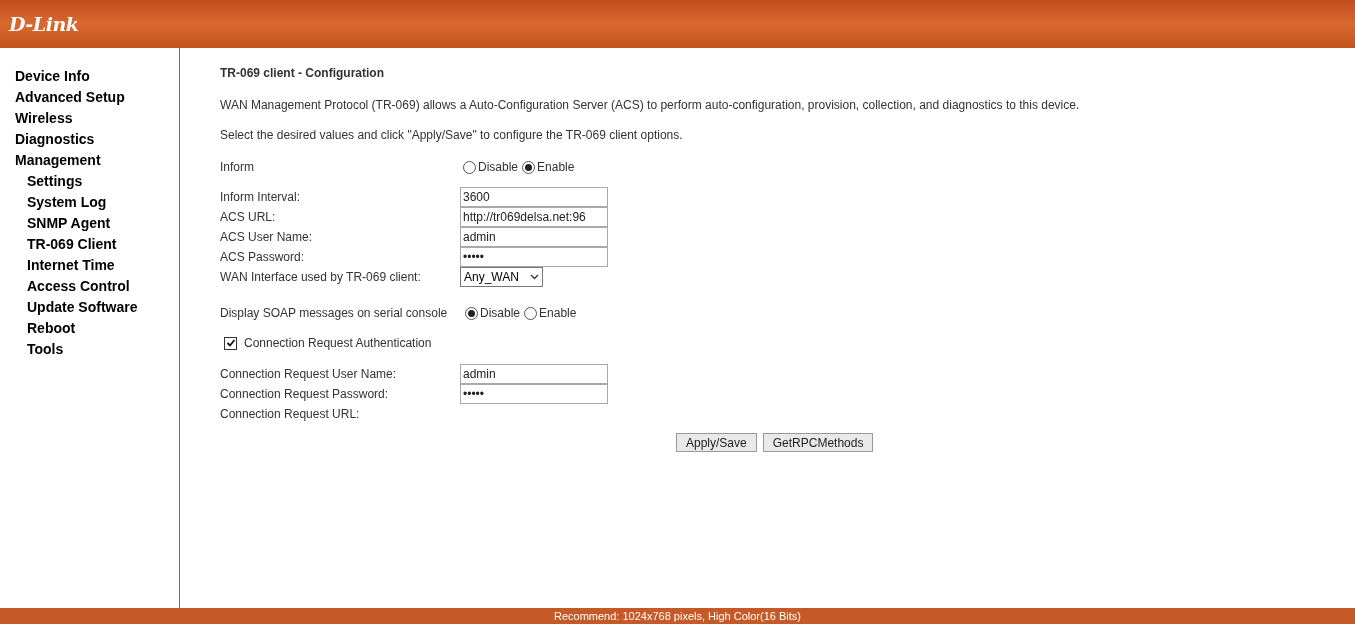  I want to click on field-label: ACS URL:, so click(248, 217).